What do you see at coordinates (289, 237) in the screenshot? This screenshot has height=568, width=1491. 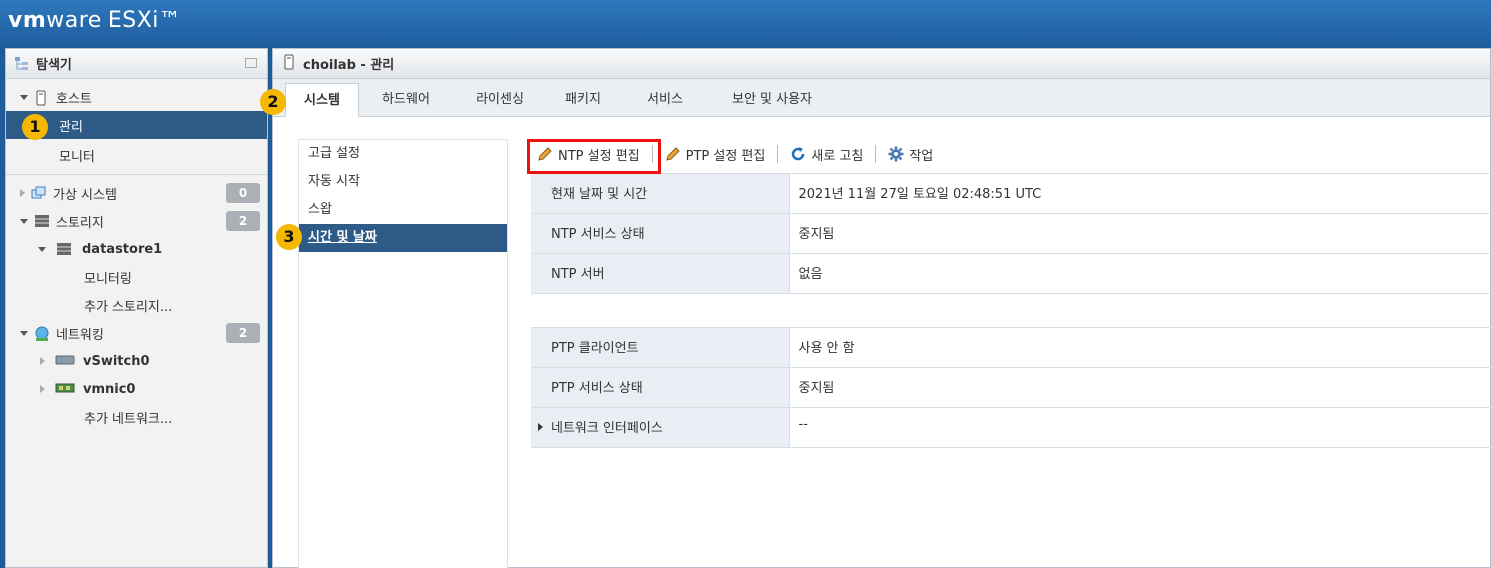 I see `step-marker-3: 3` at bounding box center [289, 237].